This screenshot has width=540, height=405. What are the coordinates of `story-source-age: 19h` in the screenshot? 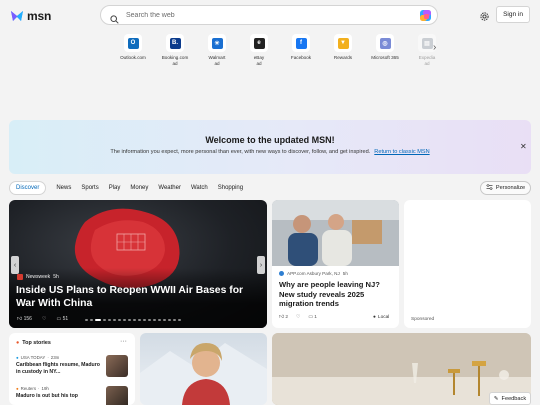 It's located at (45, 388).